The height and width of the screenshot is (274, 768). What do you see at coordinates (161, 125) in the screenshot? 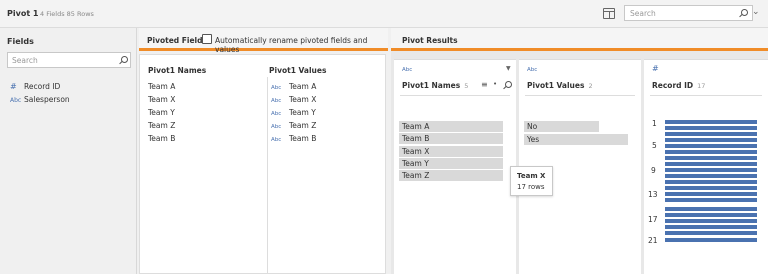
I see `pivot-name-cell: Team Z` at bounding box center [161, 125].